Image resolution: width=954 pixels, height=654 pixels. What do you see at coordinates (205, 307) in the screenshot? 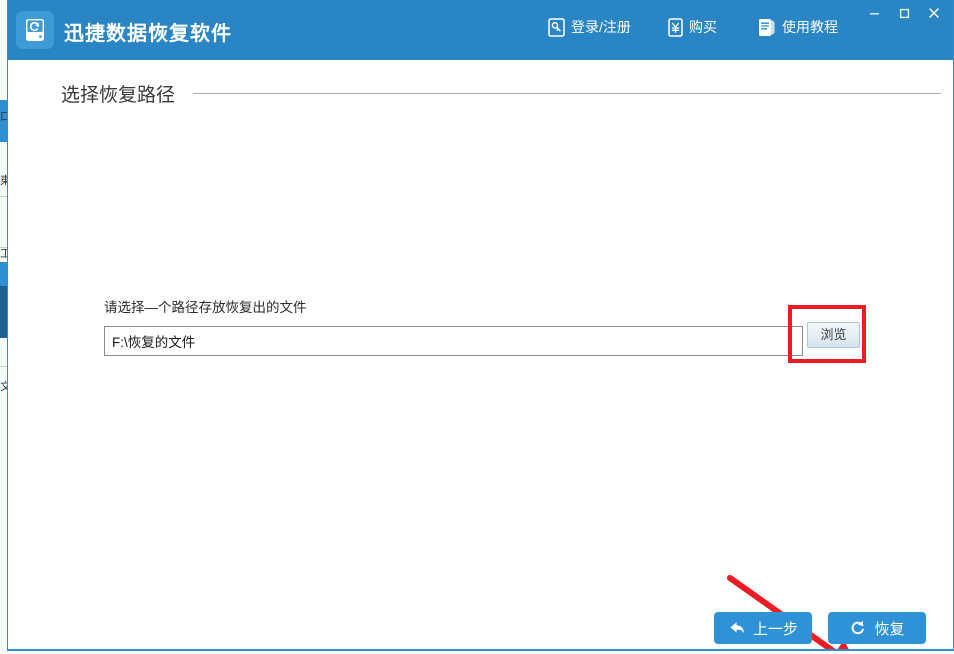
I see `path-instruction-label: 请选择—个路径存放恢复出的文件` at bounding box center [205, 307].